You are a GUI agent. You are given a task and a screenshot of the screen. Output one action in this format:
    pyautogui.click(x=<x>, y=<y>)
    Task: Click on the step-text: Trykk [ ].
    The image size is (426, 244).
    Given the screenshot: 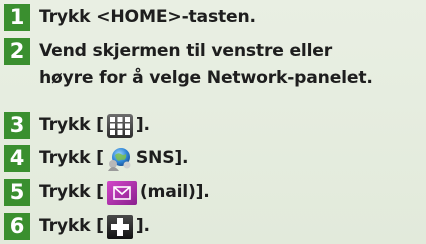 What is the action you would take?
    pyautogui.click(x=94, y=226)
    